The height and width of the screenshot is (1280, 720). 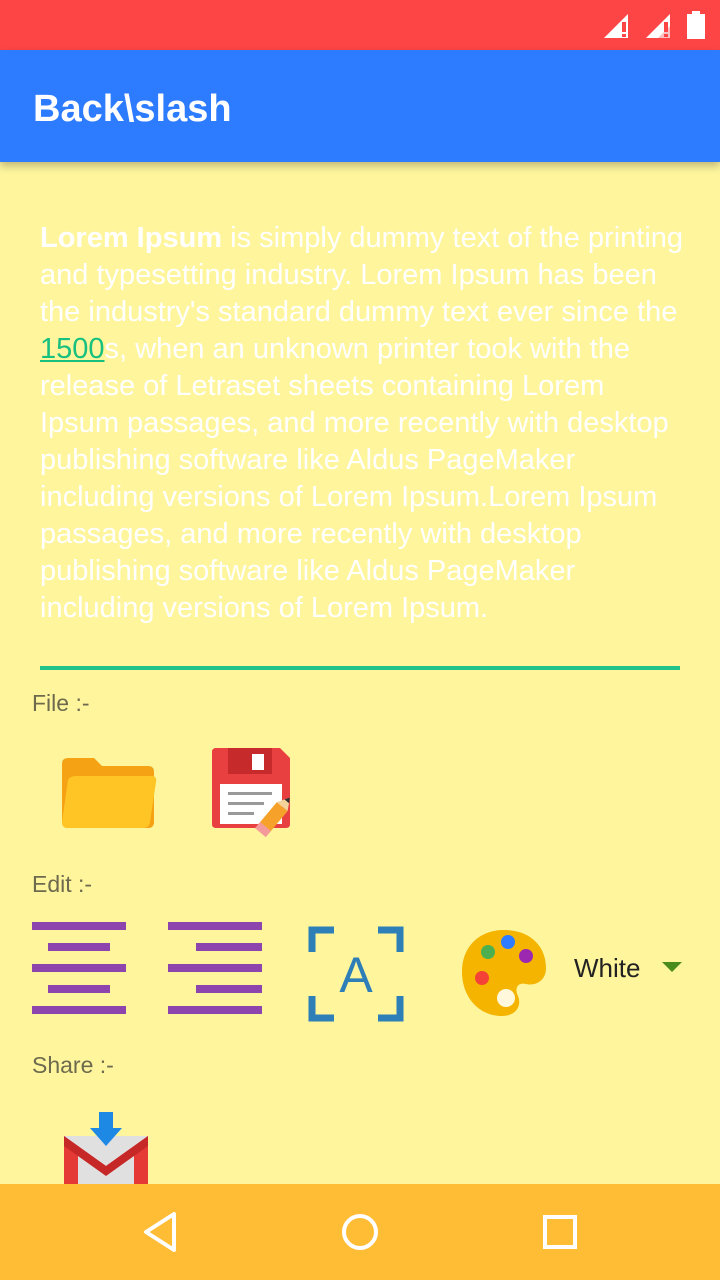 I want to click on palette-icon, so click(x=504, y=973).